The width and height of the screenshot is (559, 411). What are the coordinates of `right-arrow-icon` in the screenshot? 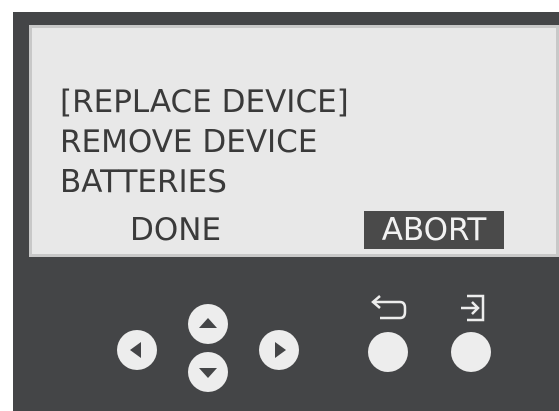 It's located at (280, 350).